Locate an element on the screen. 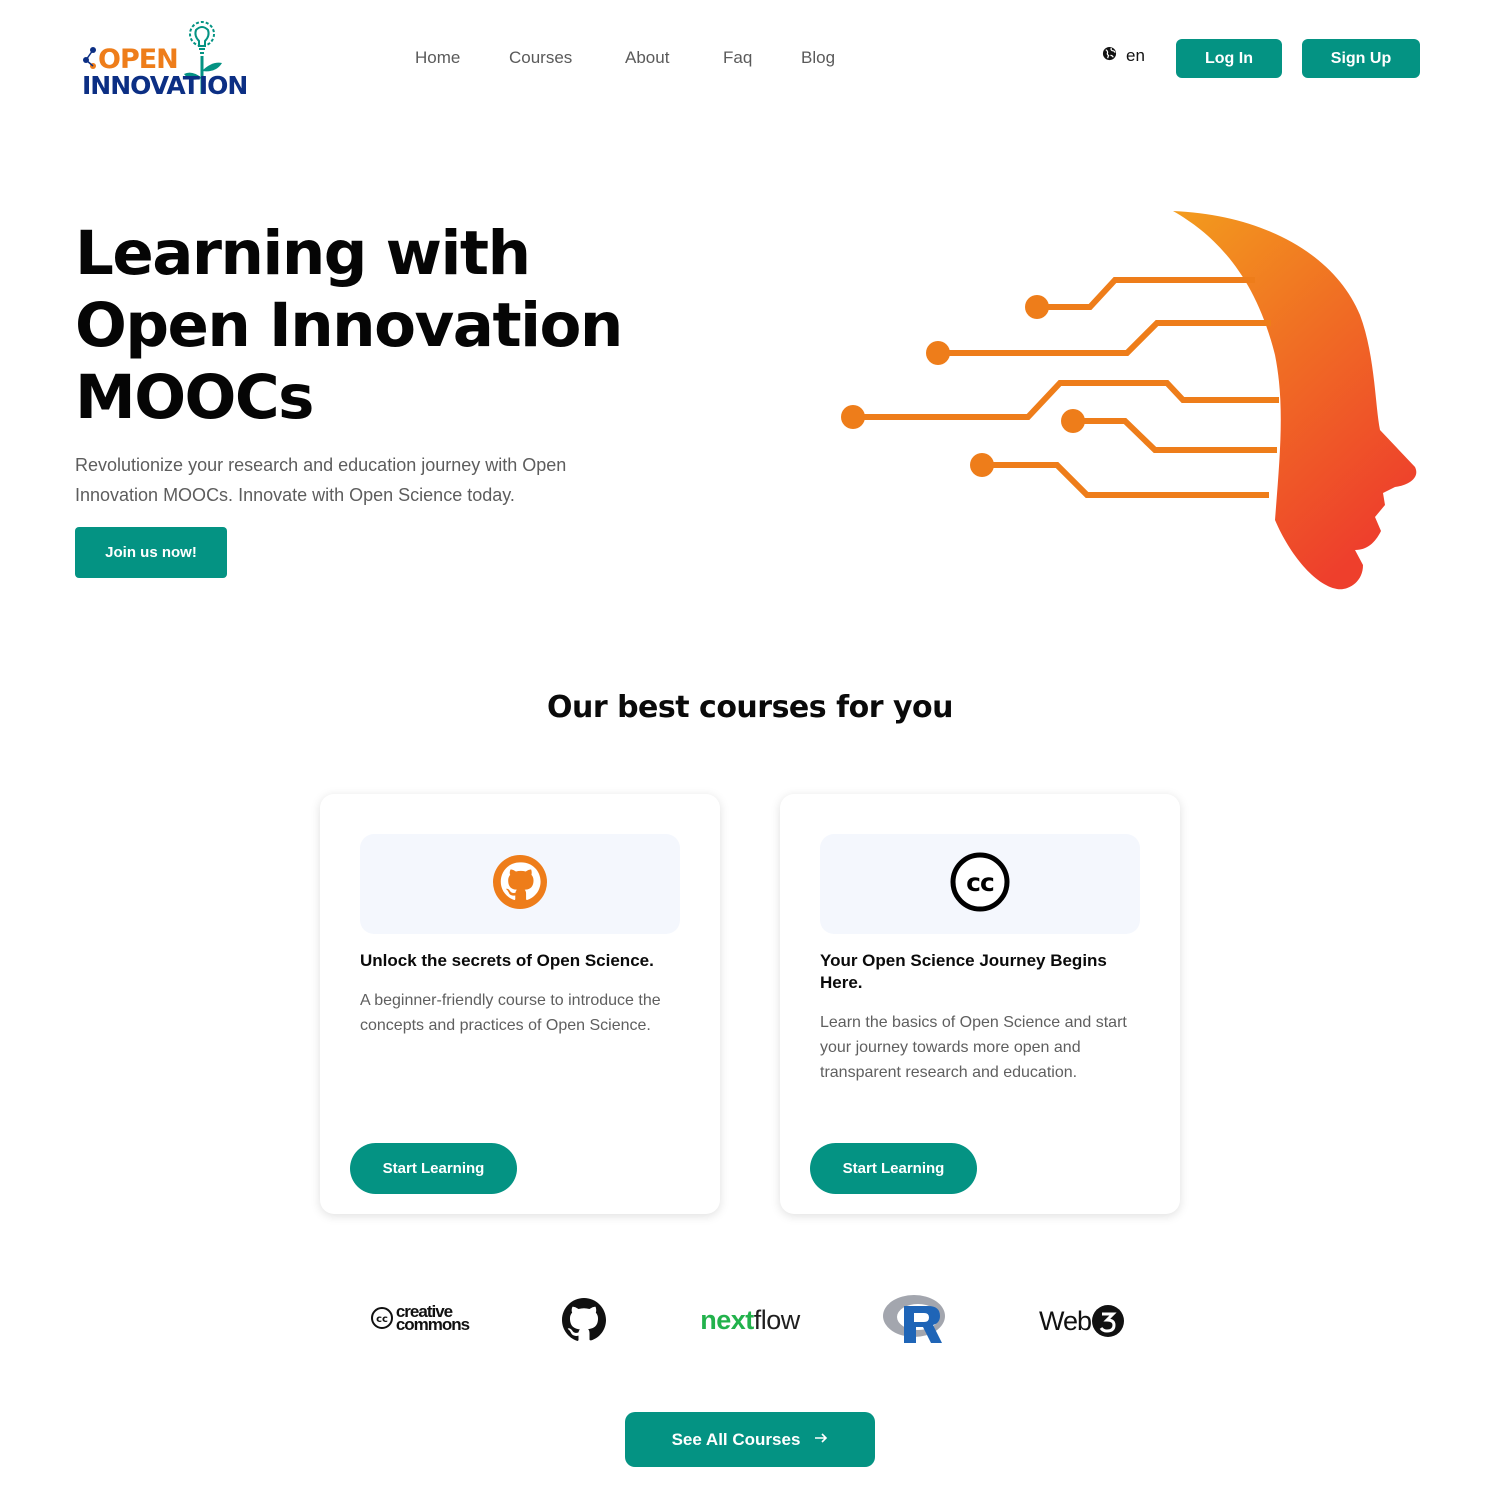 This screenshot has width=1500, height=1500. nextflow-text-flow: flow is located at coordinates (777, 1319).